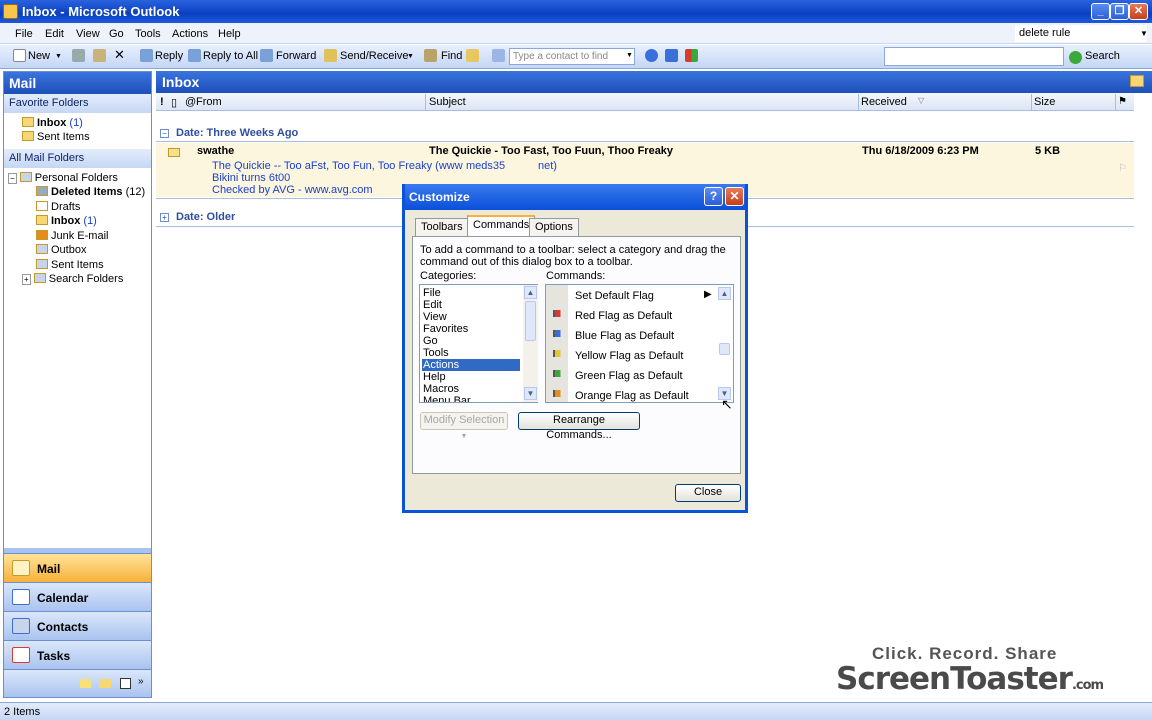  Describe the element at coordinates (56, 137) in the screenshot. I see `favorite-sent-items: Sent Items` at that location.